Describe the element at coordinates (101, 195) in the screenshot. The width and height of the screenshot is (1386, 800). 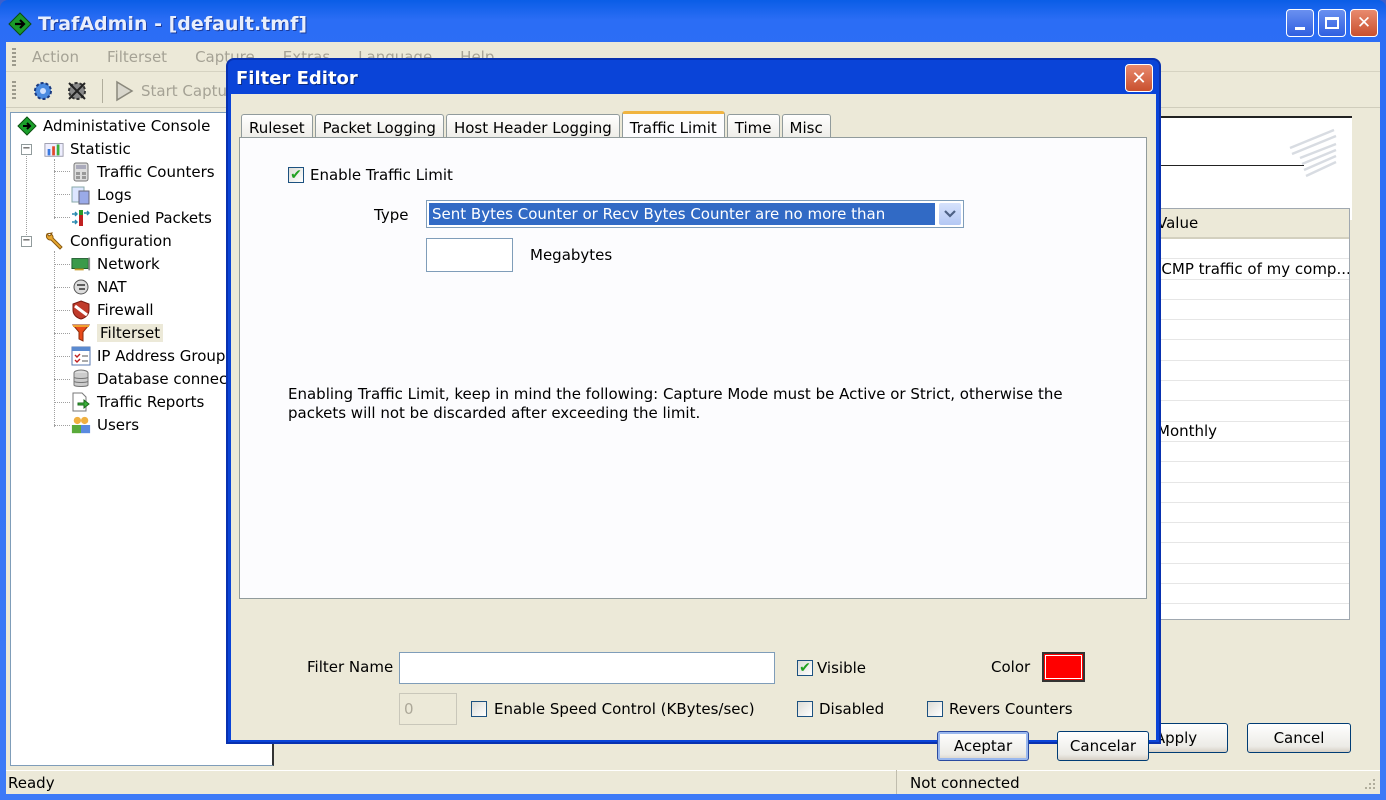
I see `tree-item-logs: Logs` at that location.